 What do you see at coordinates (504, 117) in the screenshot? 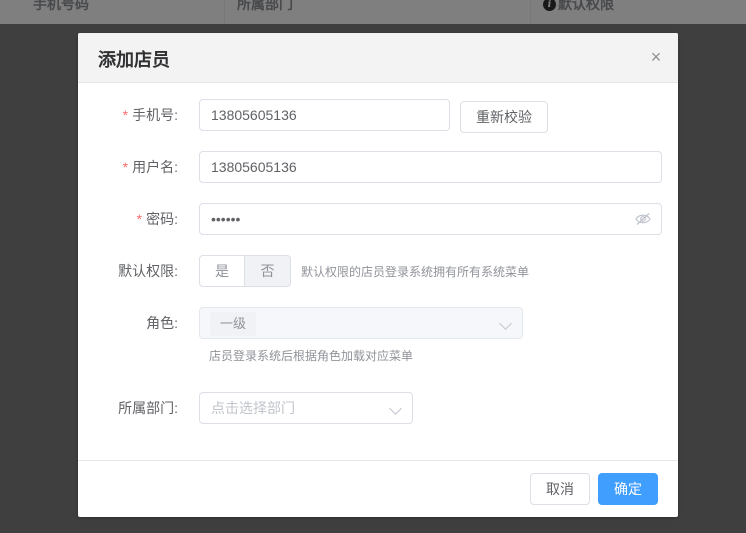
I see `recheck-button: 重新校验` at bounding box center [504, 117].